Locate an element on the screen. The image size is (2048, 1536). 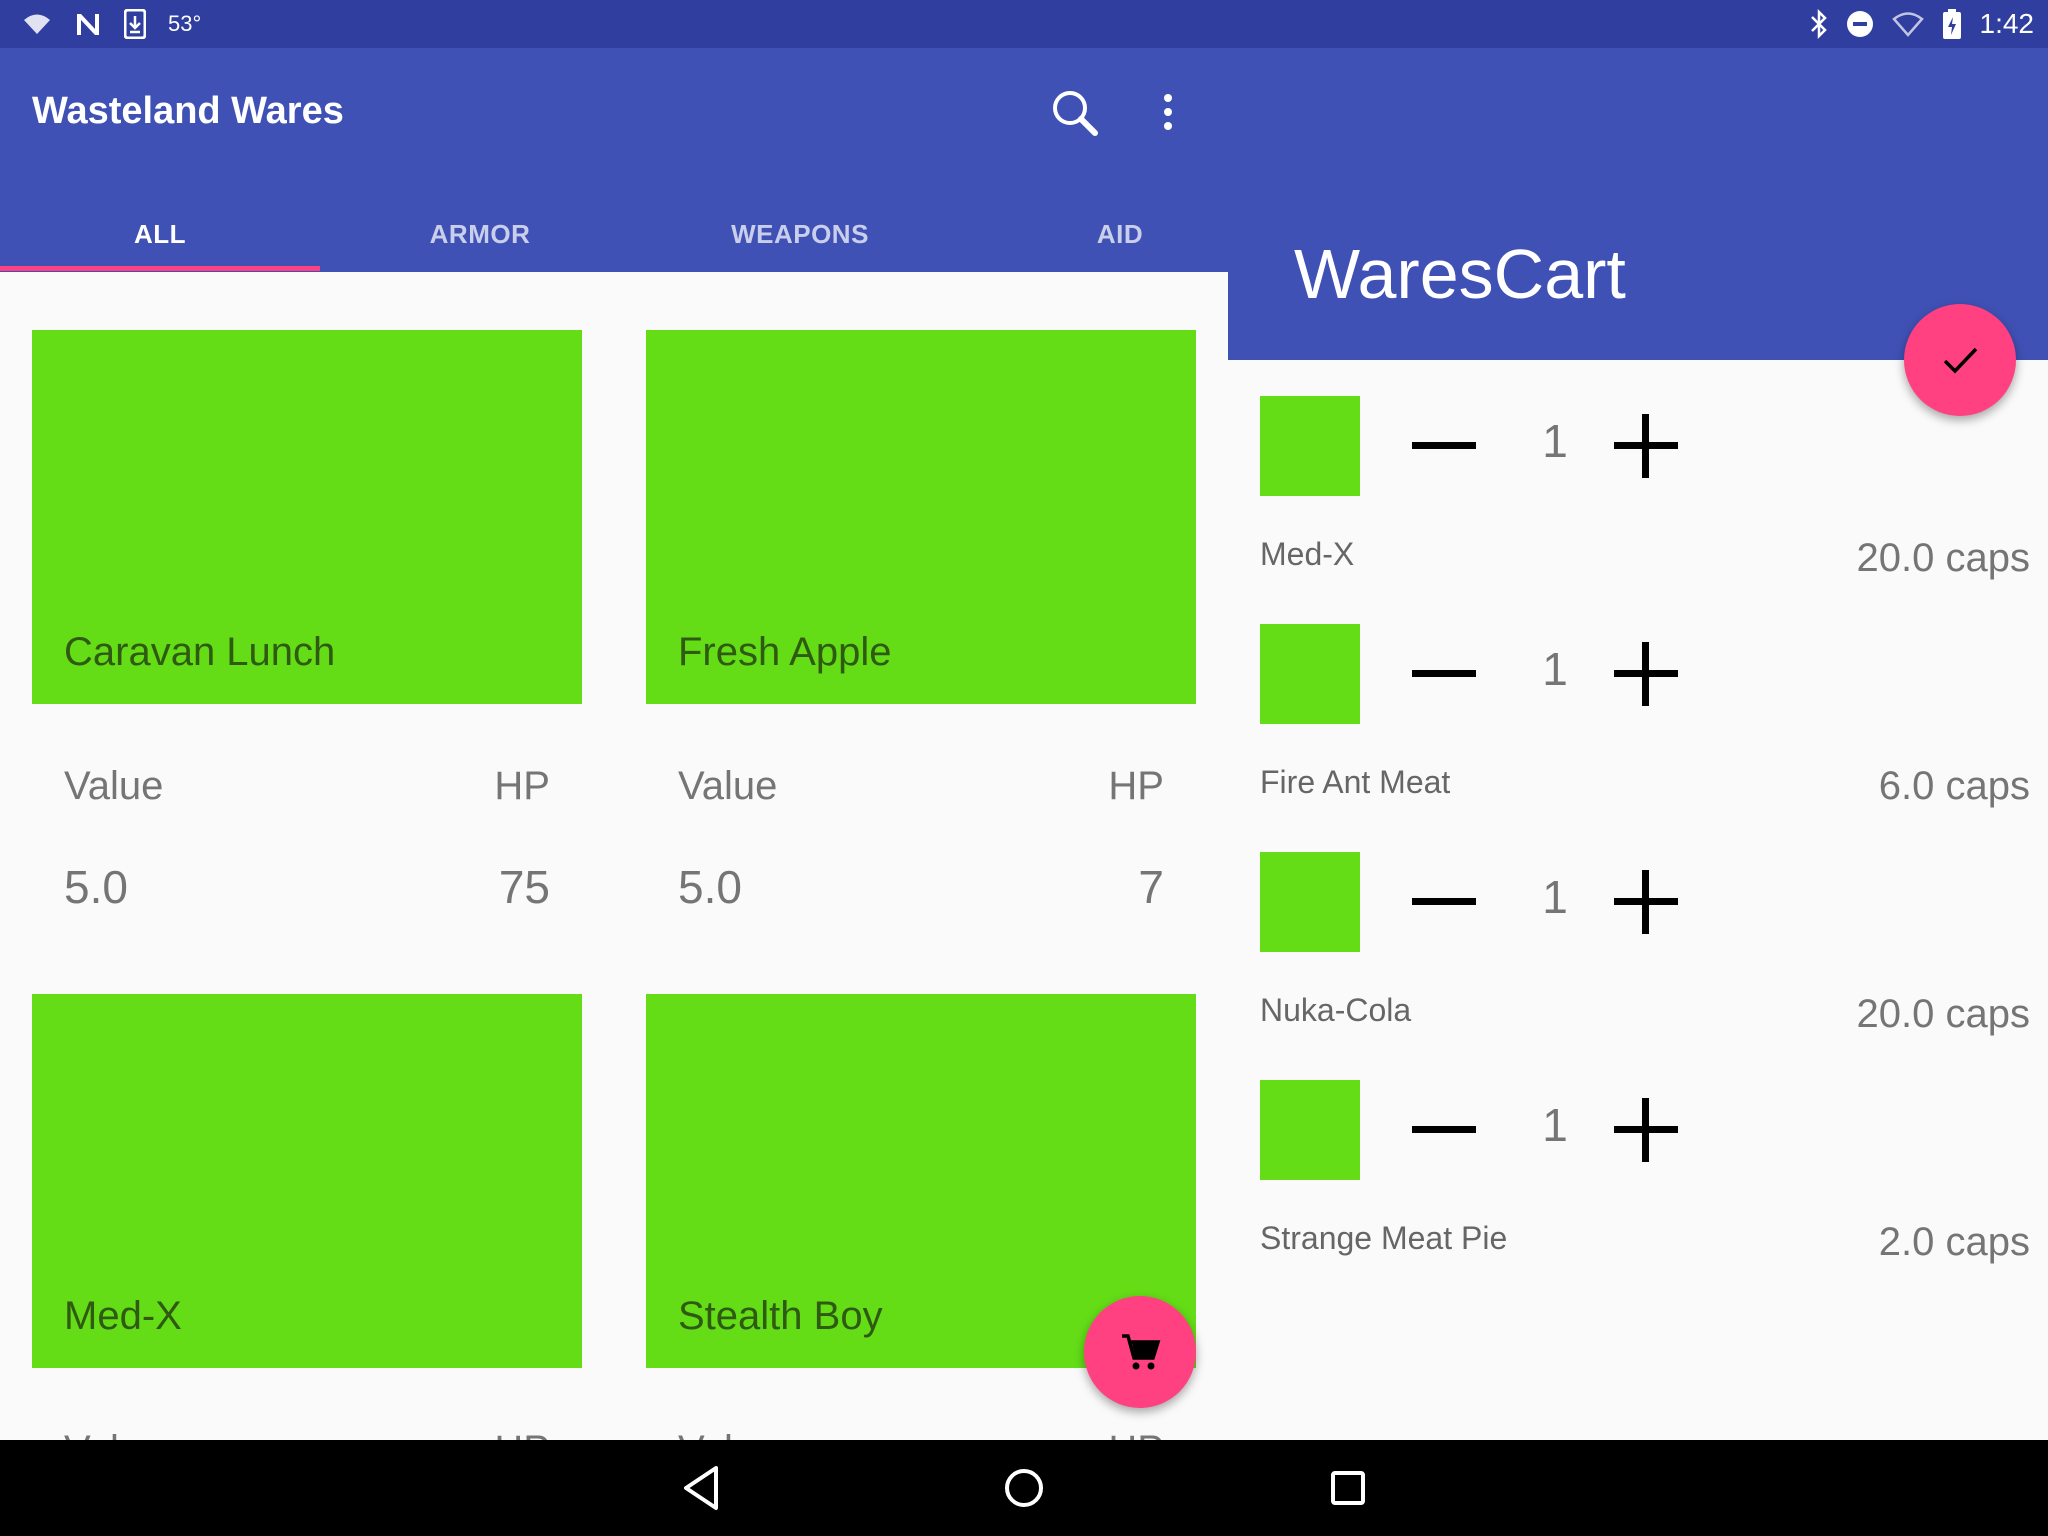
product-name: Med-X is located at coordinates (123, 1316).